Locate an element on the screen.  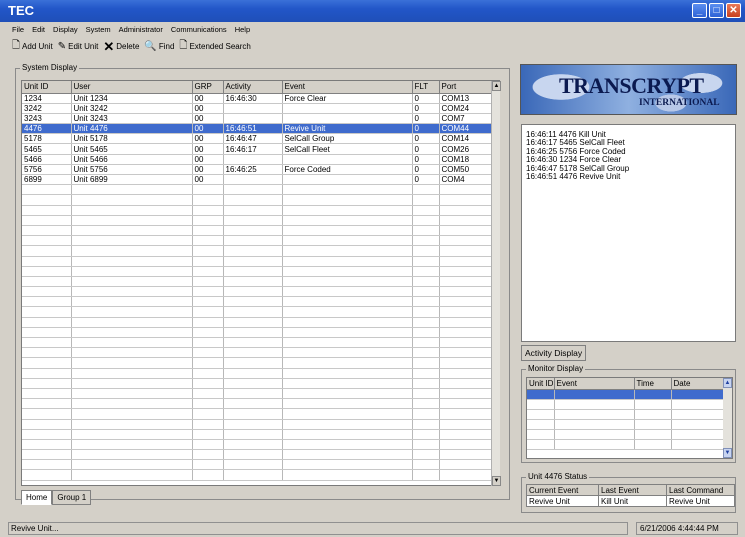
menu-help: Help is located at coordinates (242, 29).